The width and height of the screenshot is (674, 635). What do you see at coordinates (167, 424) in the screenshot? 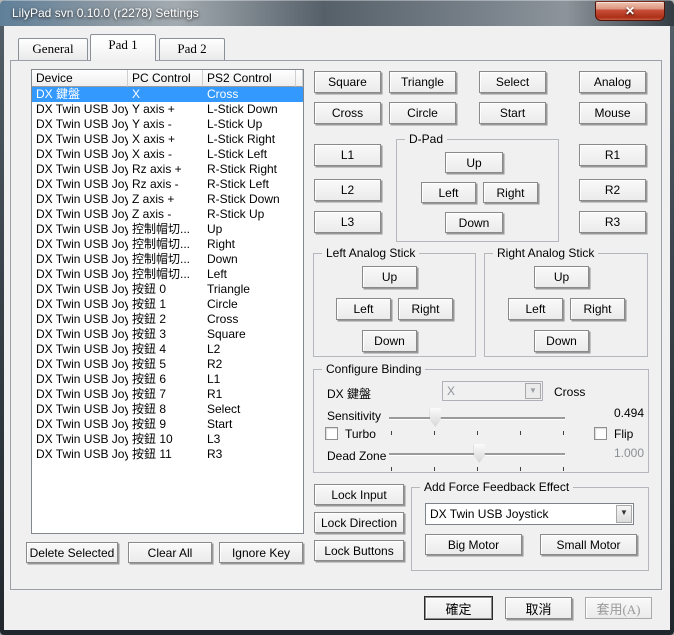
I see `table-row: DX Twin USB Joy... 按鈕 9 Start` at bounding box center [167, 424].